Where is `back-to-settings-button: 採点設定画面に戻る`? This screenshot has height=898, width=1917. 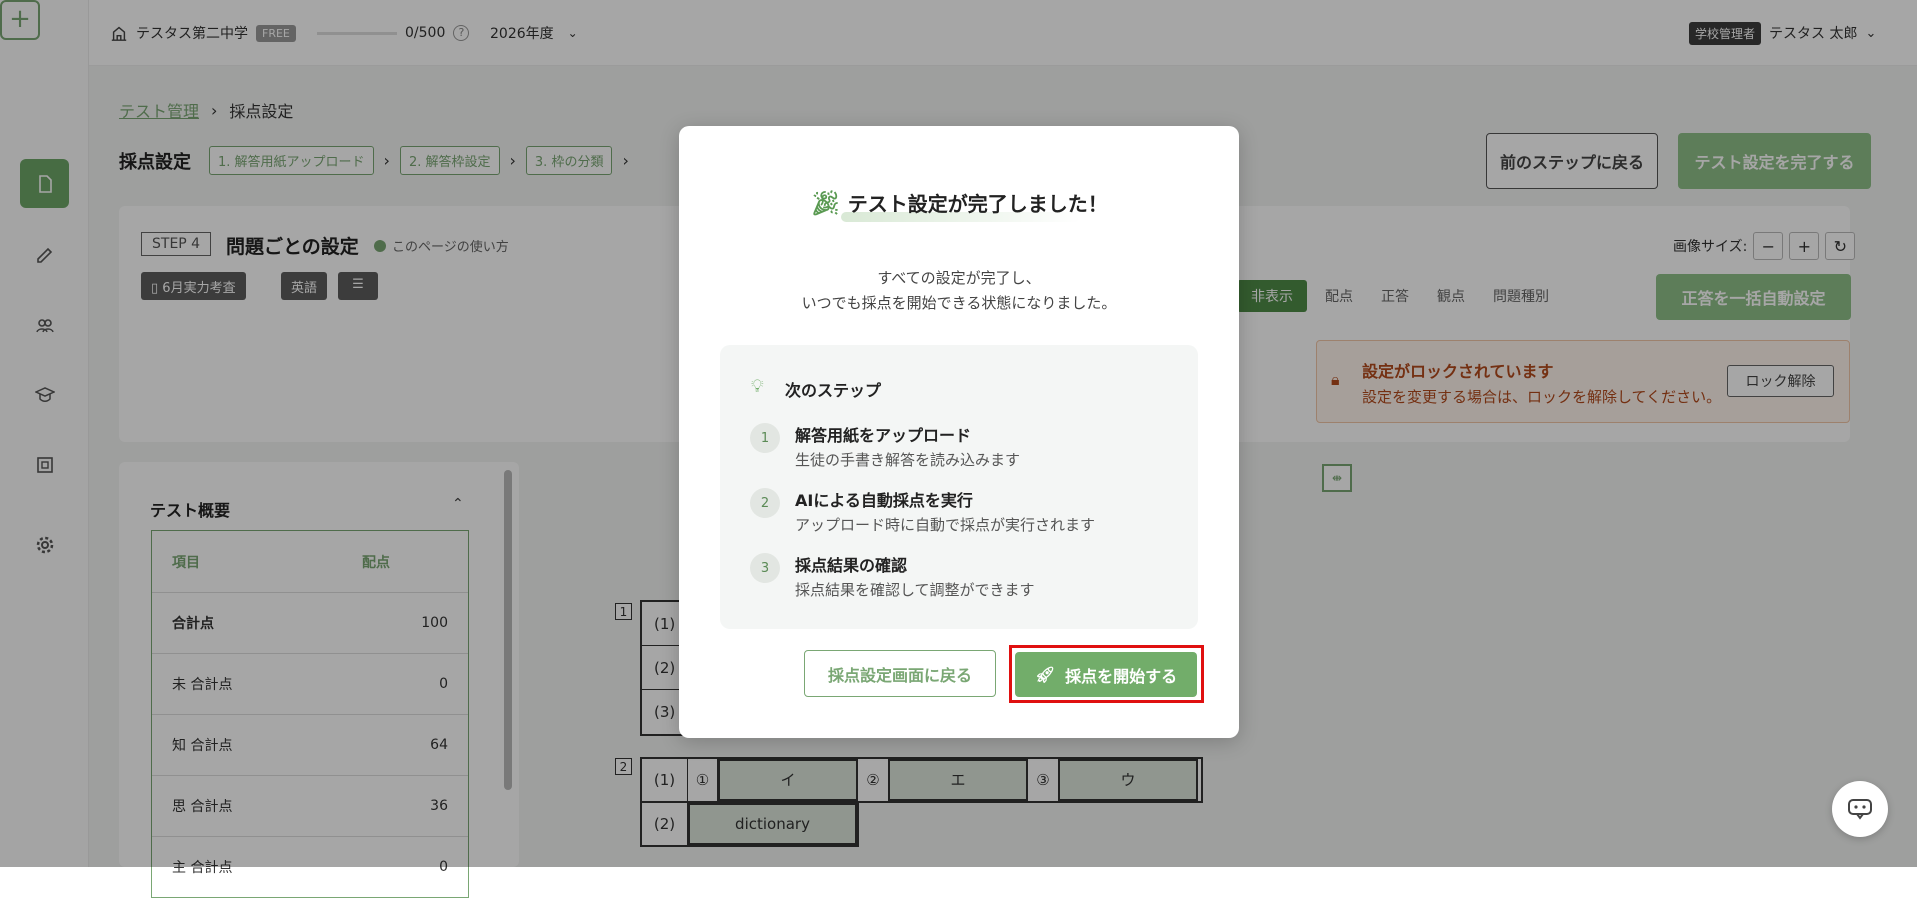 back-to-settings-button: 採点設定画面に戻る is located at coordinates (900, 673).